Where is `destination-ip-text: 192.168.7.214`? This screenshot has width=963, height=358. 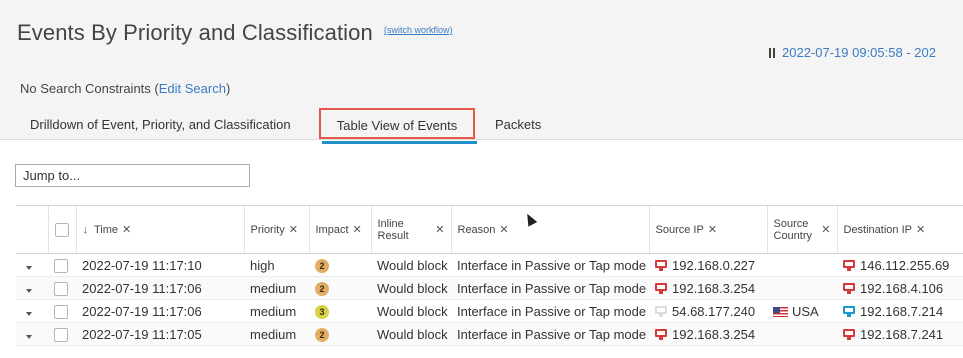 destination-ip-text: 192.168.7.214 is located at coordinates (901, 311).